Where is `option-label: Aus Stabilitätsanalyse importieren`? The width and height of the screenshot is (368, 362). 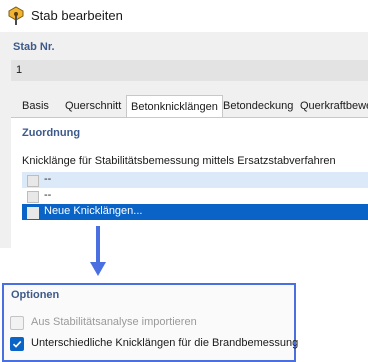 option-label: Aus Stabilitätsanalyse importieren is located at coordinates (114, 322).